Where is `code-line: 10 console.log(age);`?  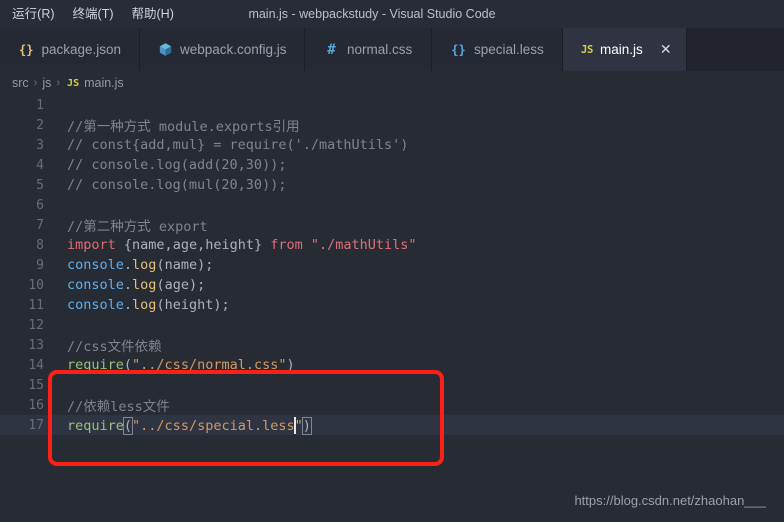 code-line: 10 console.log(age); is located at coordinates (392, 285).